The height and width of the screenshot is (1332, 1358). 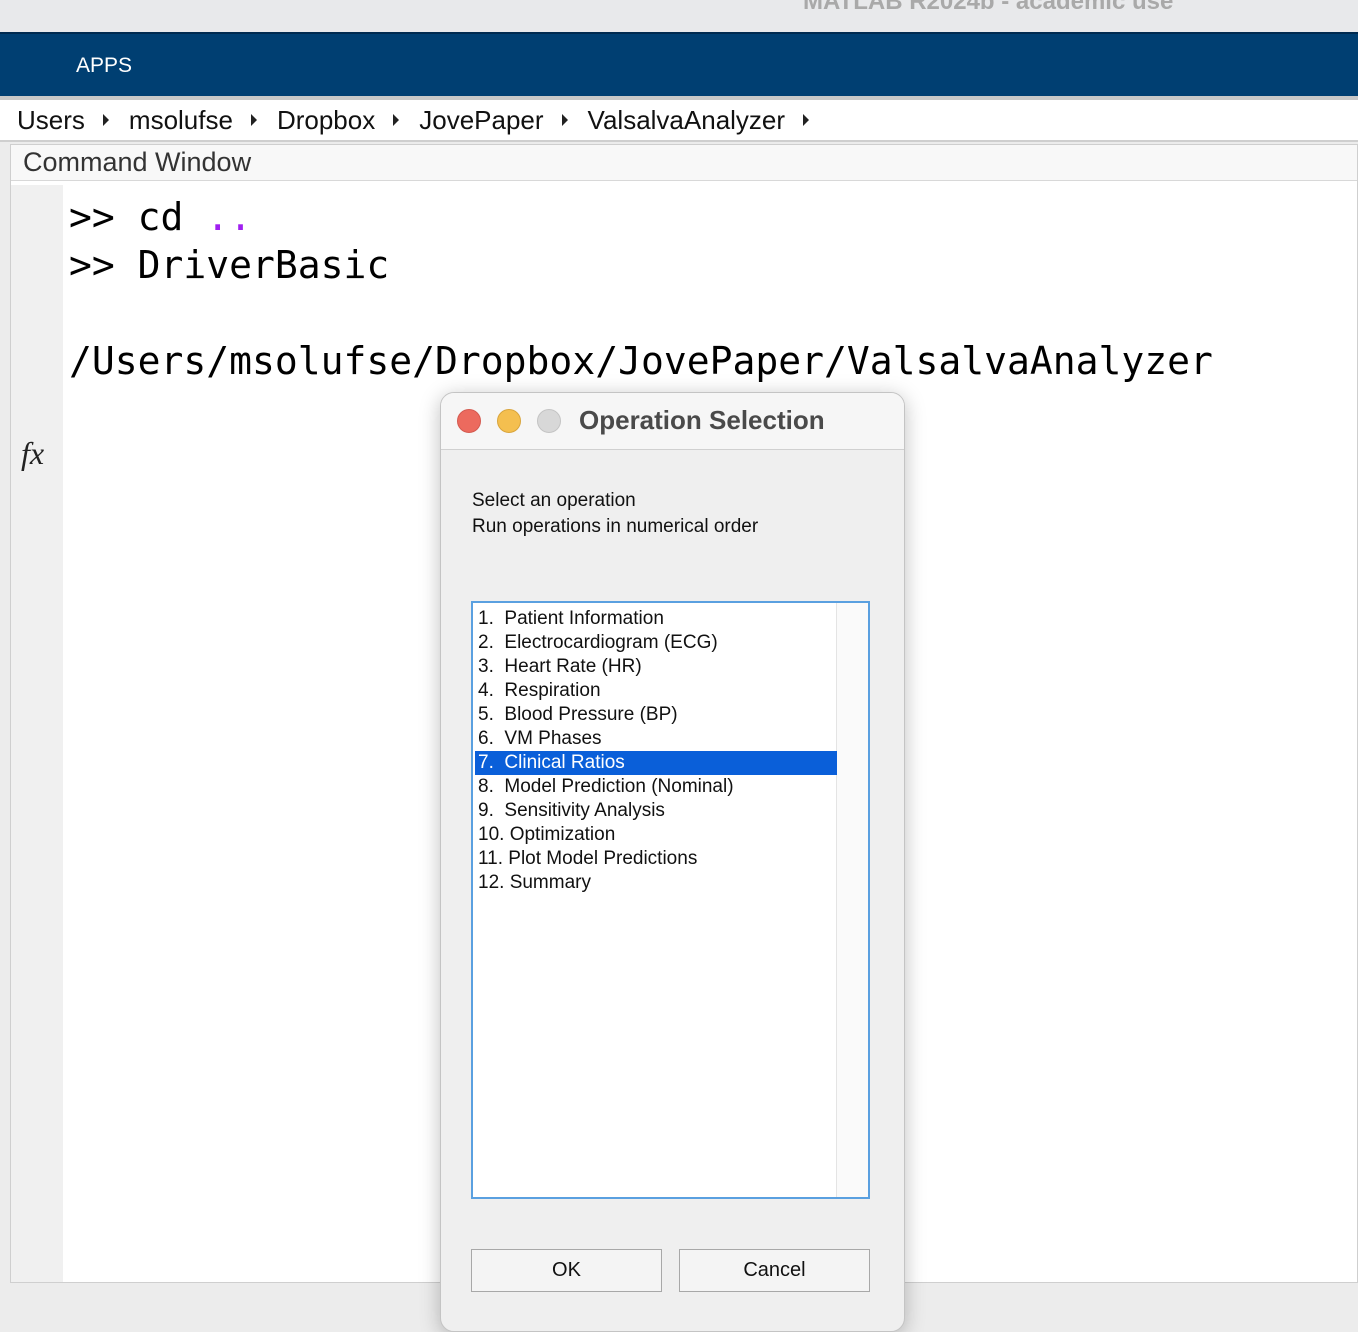 I want to click on list-item: 2. Electrocardiogram (ECG), so click(x=656, y=643).